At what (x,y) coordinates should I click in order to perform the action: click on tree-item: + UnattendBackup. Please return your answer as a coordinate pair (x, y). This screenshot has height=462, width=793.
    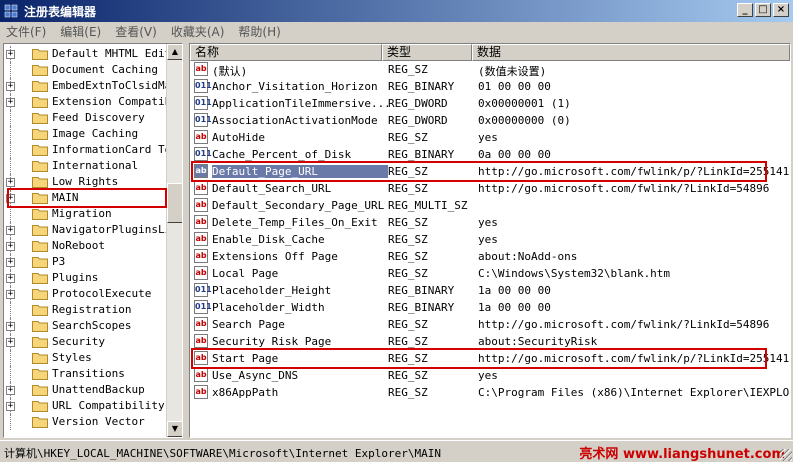
    Looking at the image, I should click on (86, 390).